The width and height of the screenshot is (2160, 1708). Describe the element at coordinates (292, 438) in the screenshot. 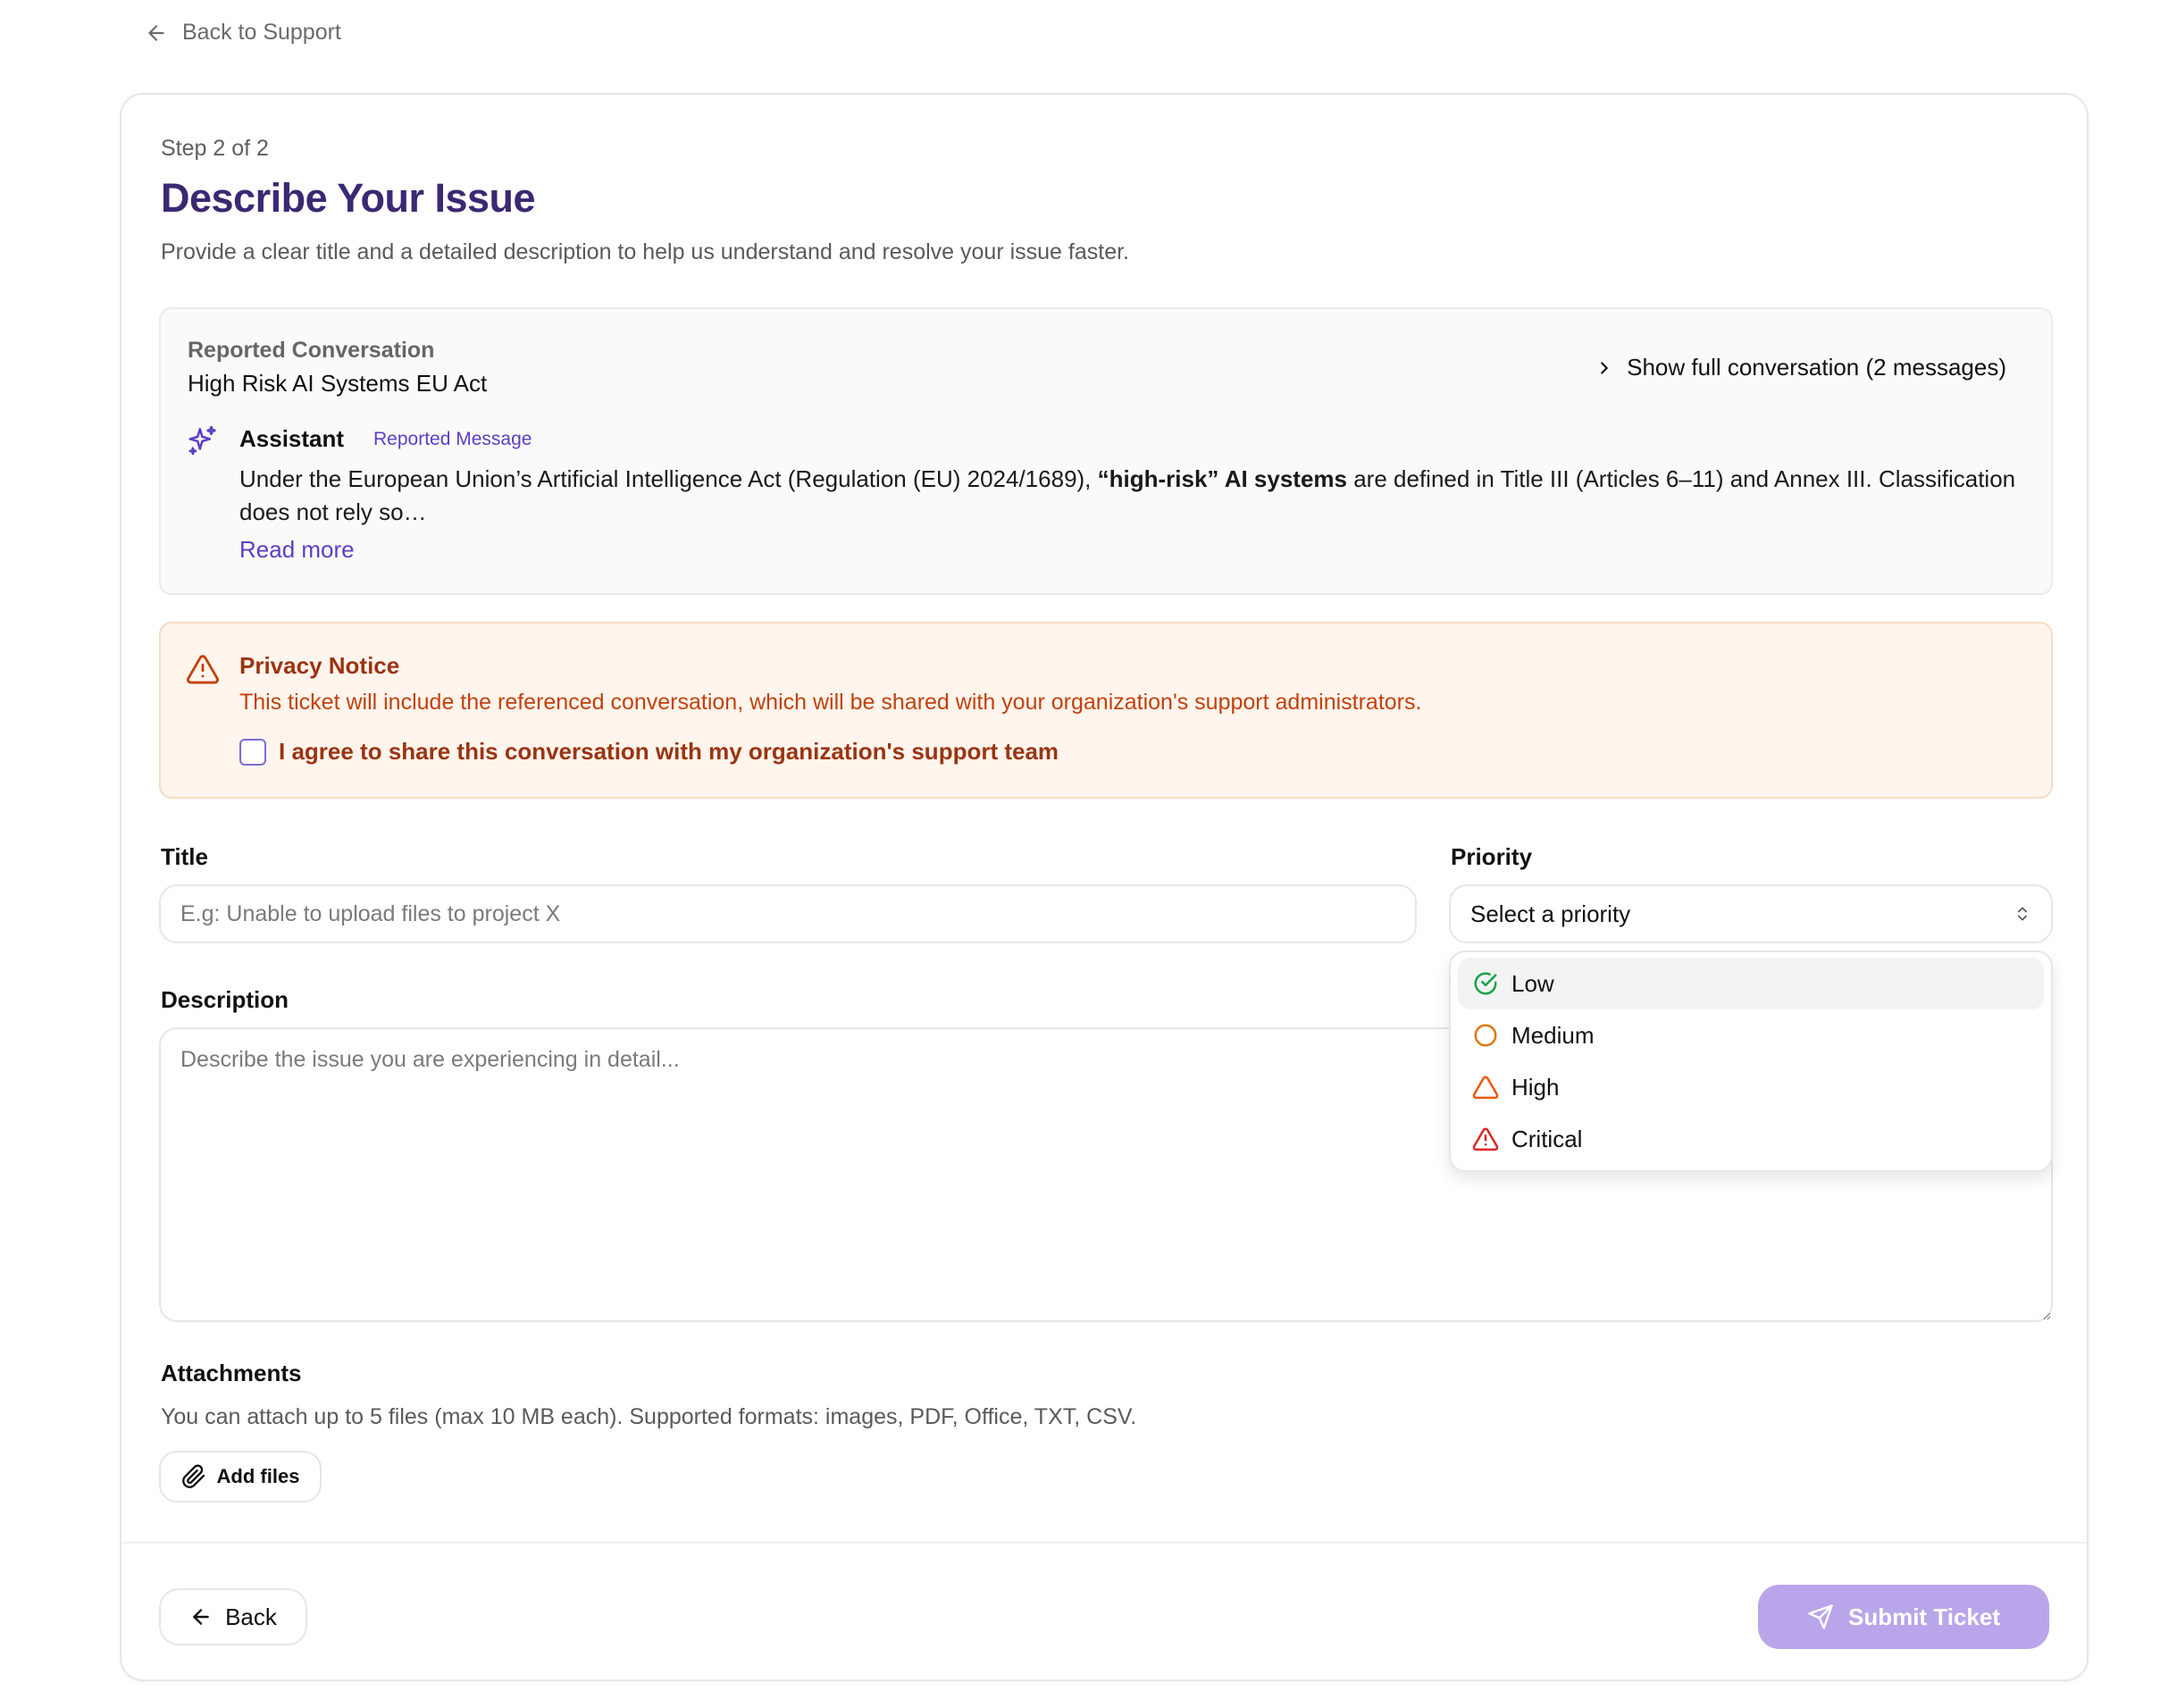

I see `message-role: Assistant` at that location.